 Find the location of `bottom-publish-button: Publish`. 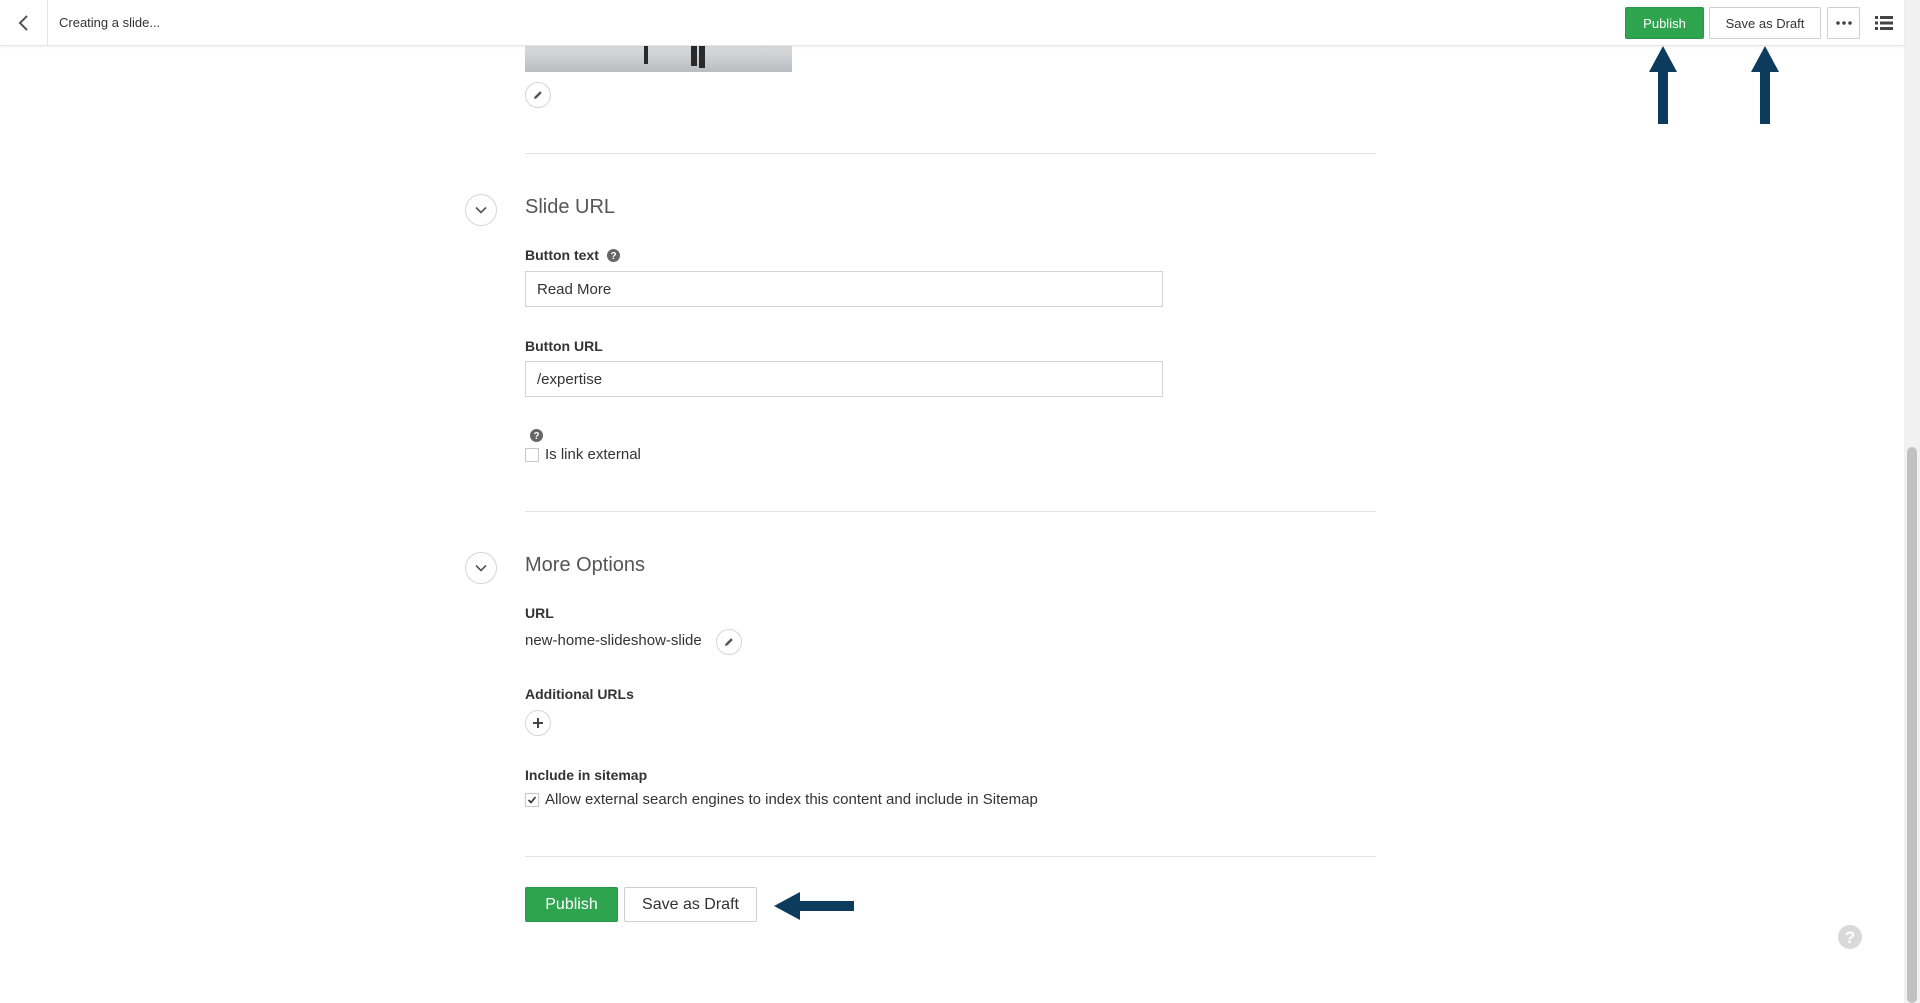

bottom-publish-button: Publish is located at coordinates (571, 904).